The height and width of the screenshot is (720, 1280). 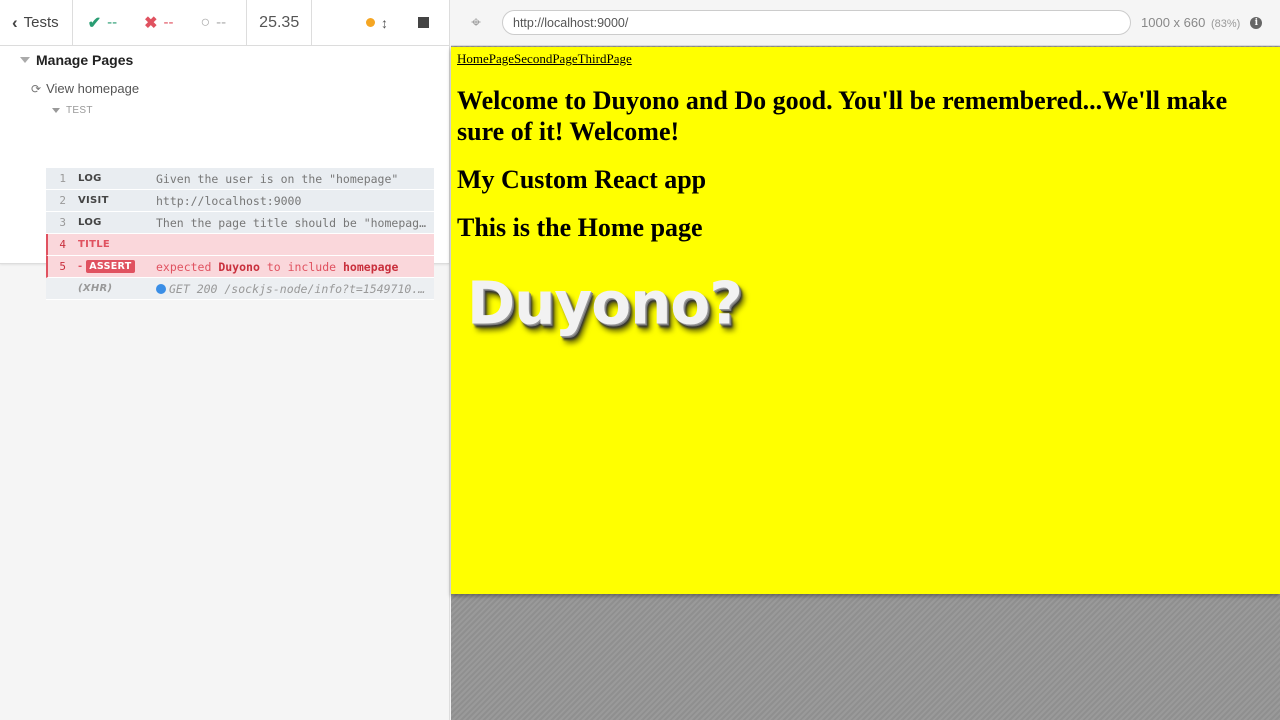 What do you see at coordinates (605, 58) in the screenshot?
I see `nav-link-thirdpage: ThirdPage` at bounding box center [605, 58].